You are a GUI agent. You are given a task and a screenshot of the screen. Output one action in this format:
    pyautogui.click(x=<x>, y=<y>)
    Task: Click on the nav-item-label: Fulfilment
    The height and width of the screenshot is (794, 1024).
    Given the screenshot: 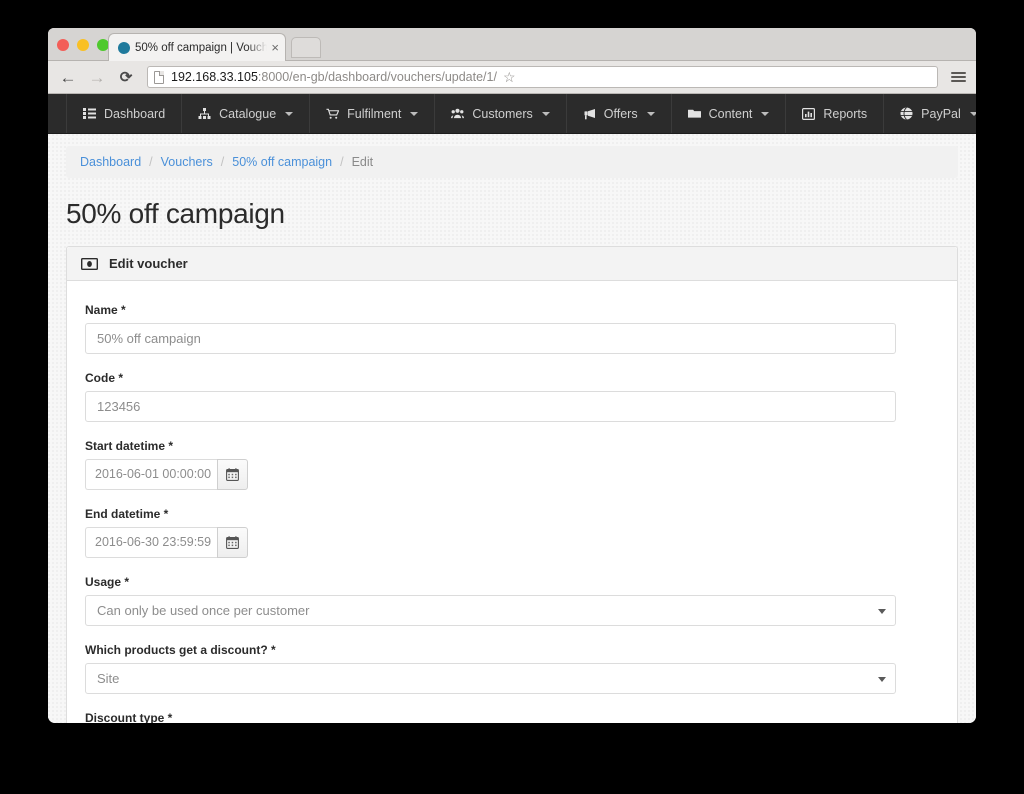 What is the action you would take?
    pyautogui.click(x=374, y=113)
    